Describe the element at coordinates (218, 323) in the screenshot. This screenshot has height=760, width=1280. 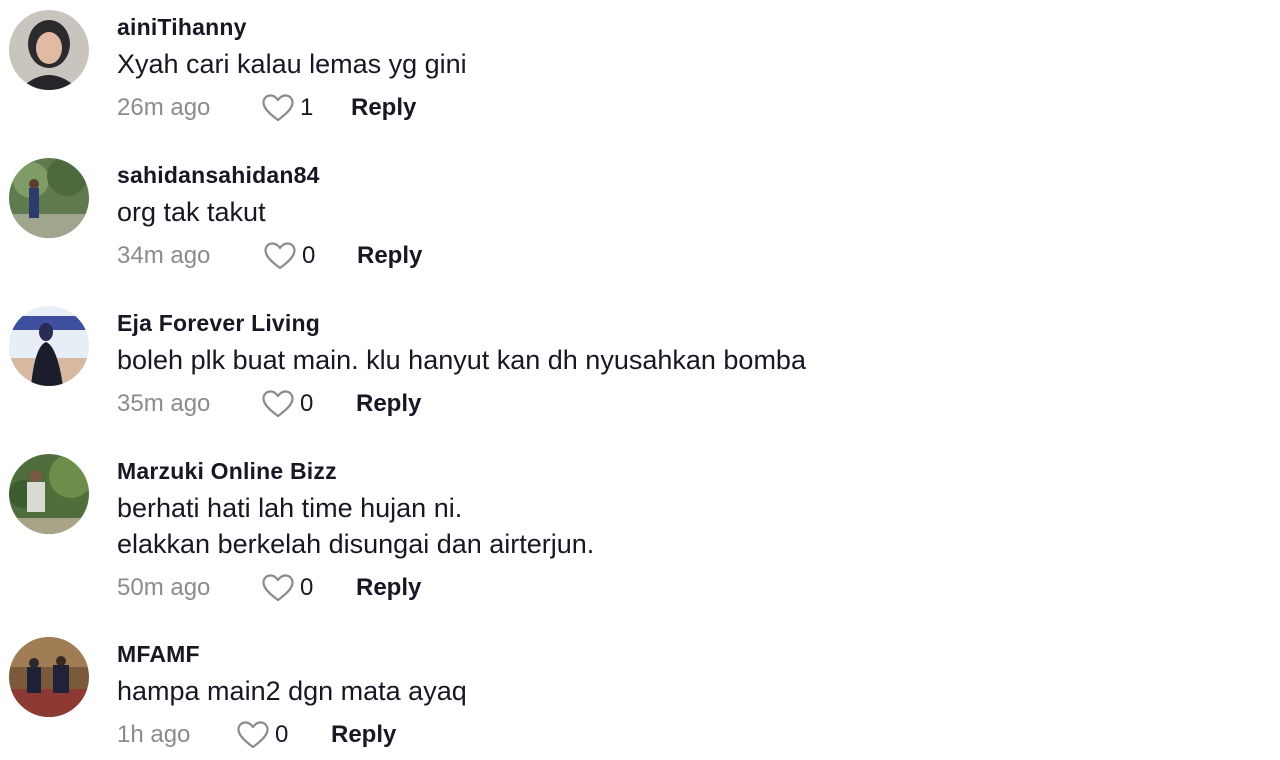
I see `username: Eja Forever Living` at that location.